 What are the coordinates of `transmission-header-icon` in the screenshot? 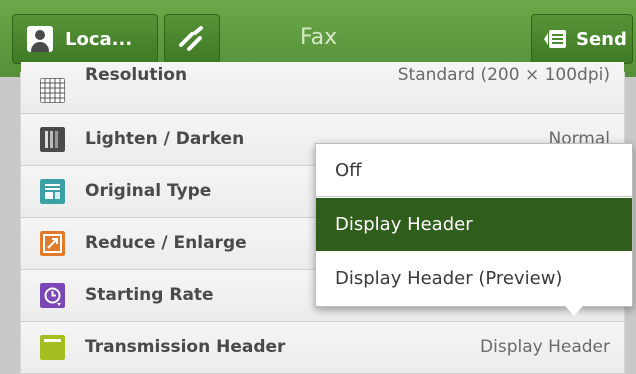 It's located at (52, 347).